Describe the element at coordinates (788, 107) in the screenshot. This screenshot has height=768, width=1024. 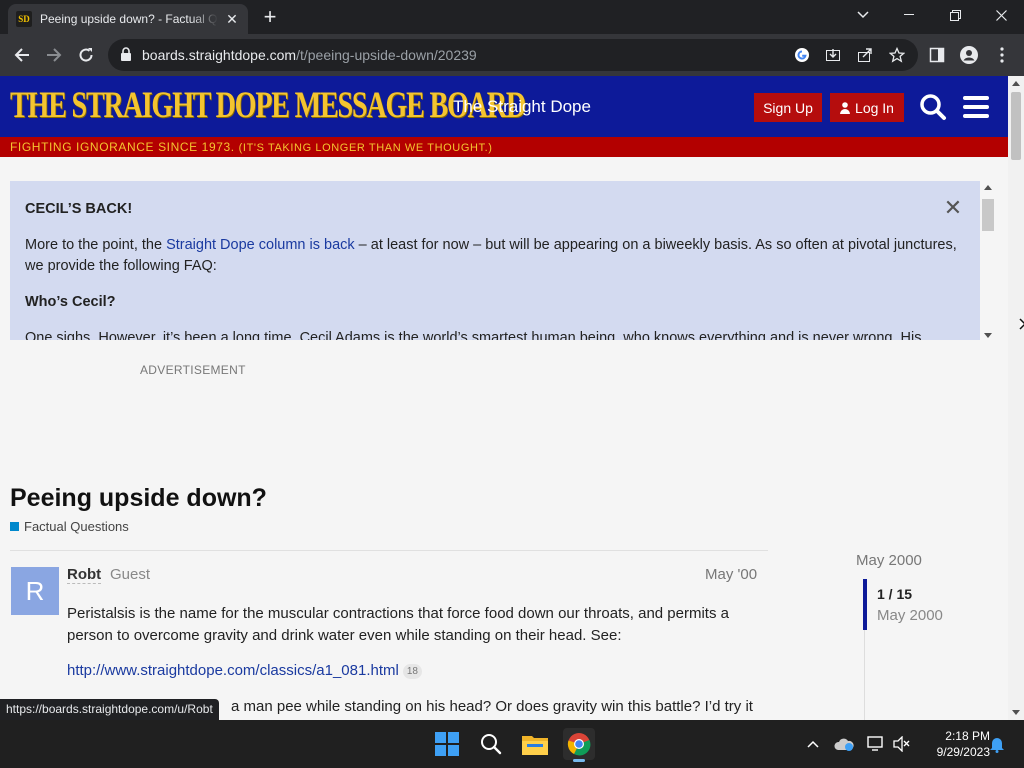
I see `sign-up-button: Sign Up` at that location.